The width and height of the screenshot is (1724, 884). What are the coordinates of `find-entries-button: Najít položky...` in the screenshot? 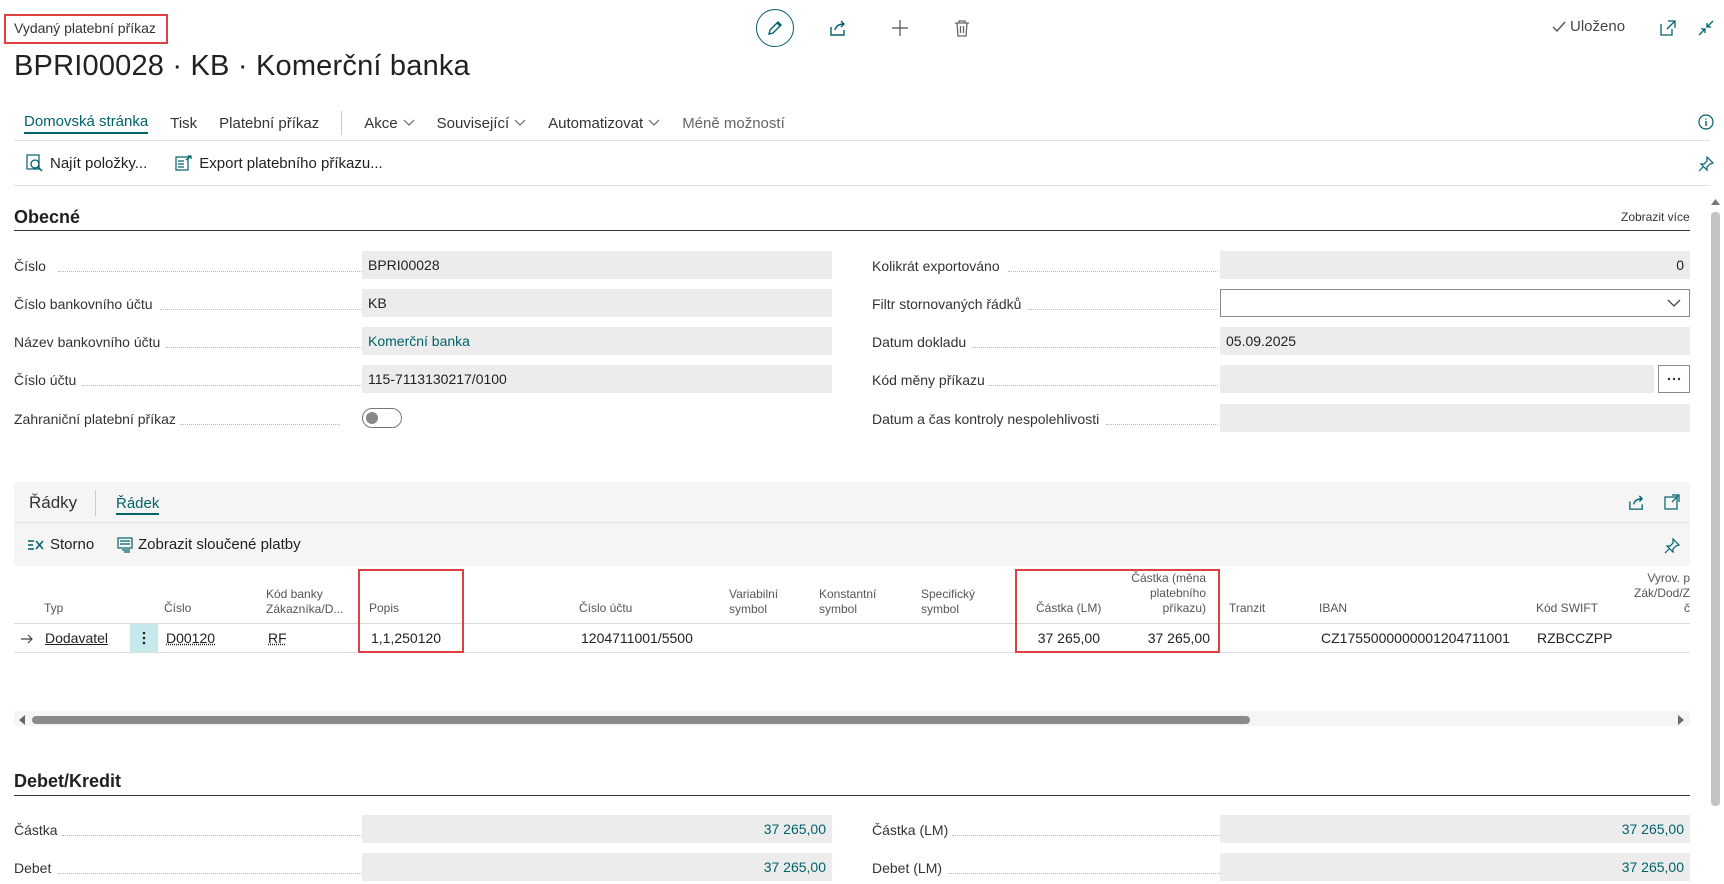 It's located at (86, 163).